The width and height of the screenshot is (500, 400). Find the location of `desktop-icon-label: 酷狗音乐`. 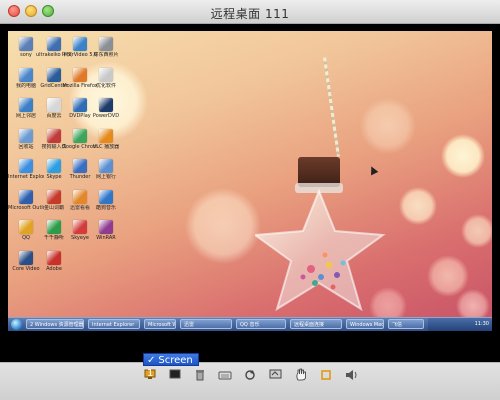

desktop-icon-label: 酷狗音乐 is located at coordinates (105, 207).